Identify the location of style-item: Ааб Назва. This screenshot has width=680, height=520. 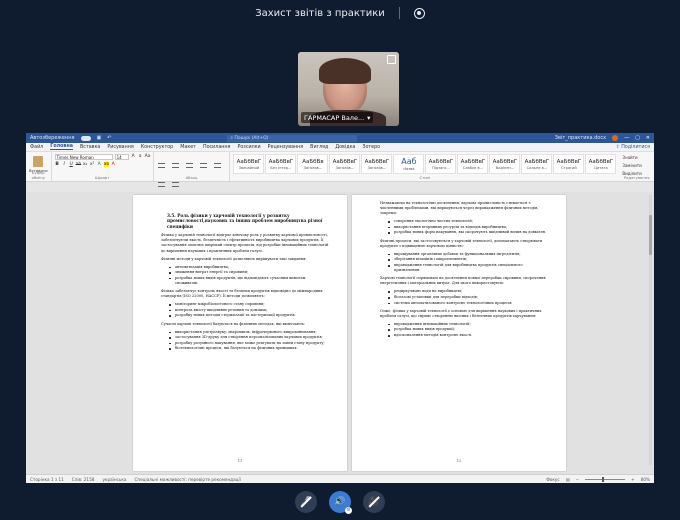
(409, 164).